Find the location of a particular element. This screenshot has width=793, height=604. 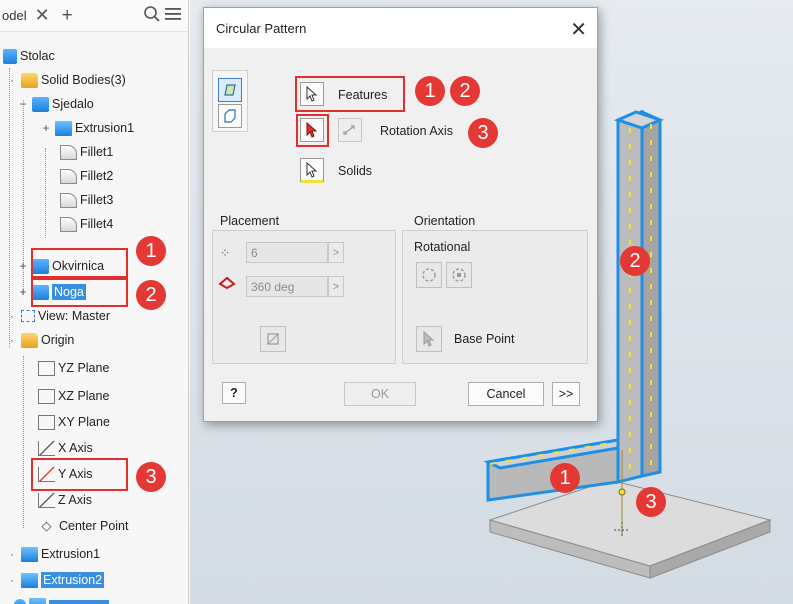

tree-item-label: Origin is located at coordinates (58, 340).